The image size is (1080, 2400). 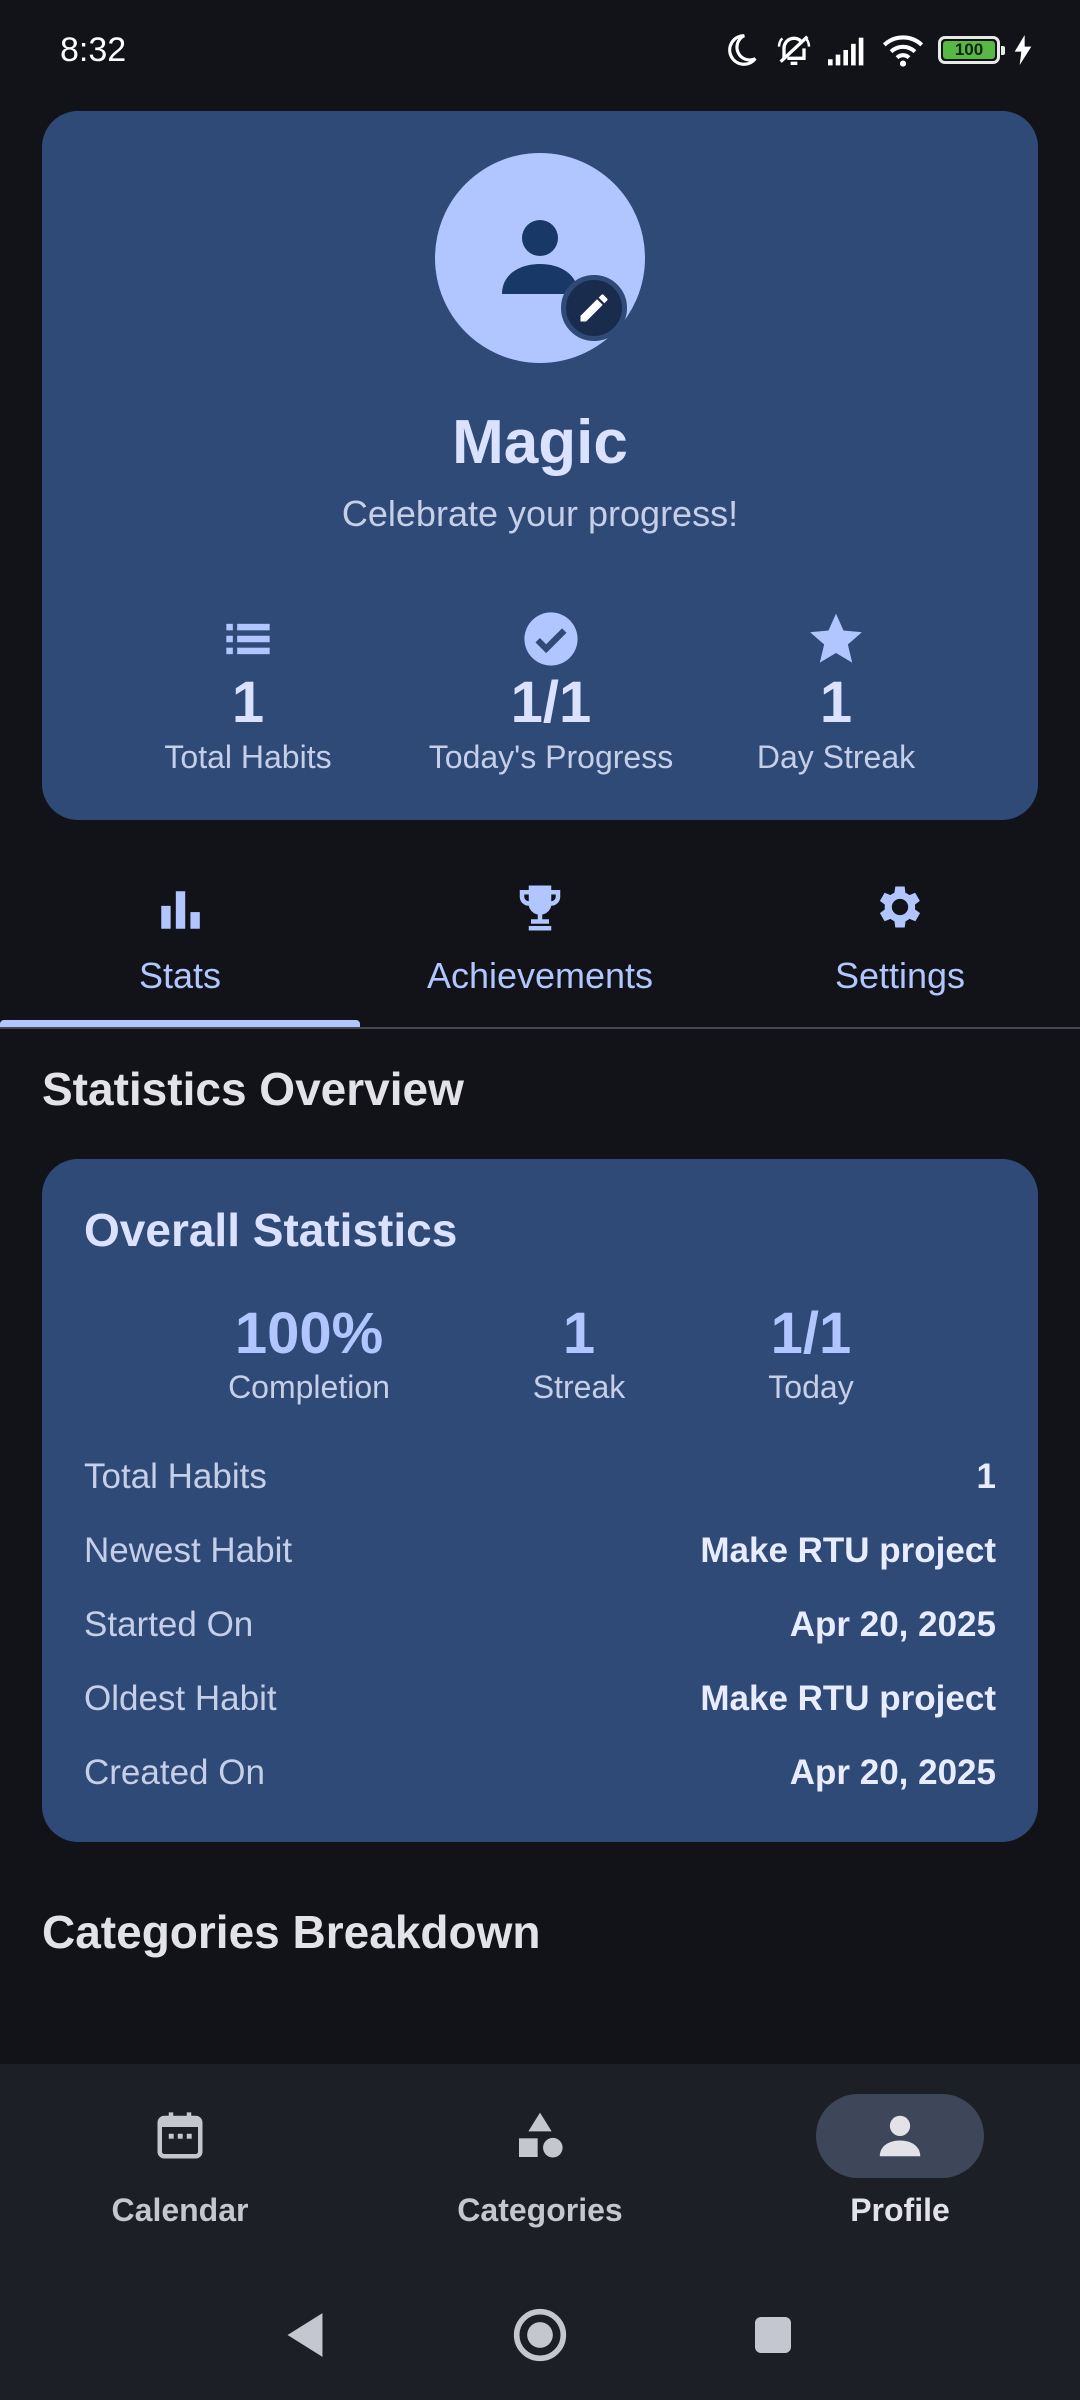 I want to click on system-navigation-bar, so click(x=540, y=2335).